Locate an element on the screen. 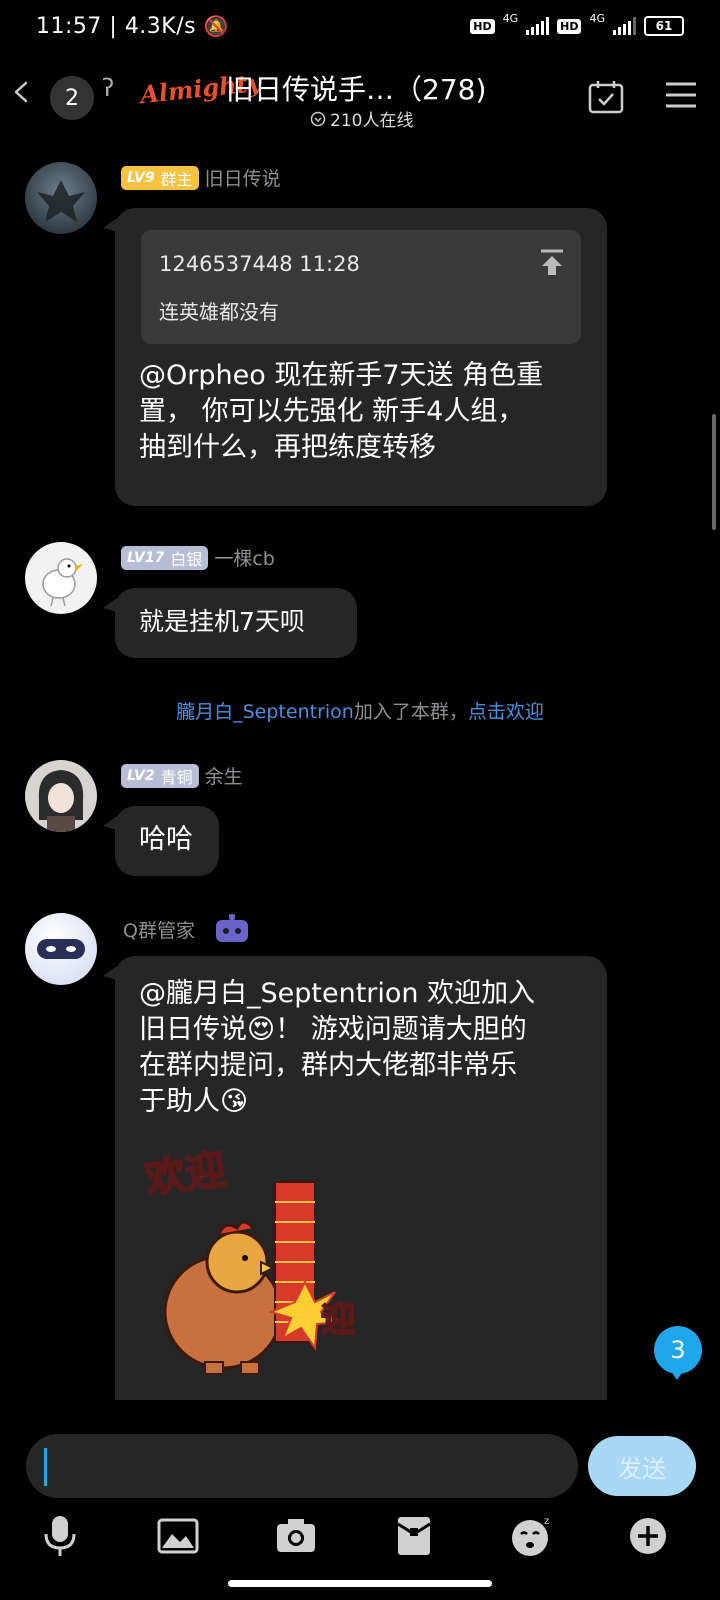 Image resolution: width=720 pixels, height=1600 pixels. message-line: 在群内提问，群内大佬都非常乐 is located at coordinates (328, 1065).